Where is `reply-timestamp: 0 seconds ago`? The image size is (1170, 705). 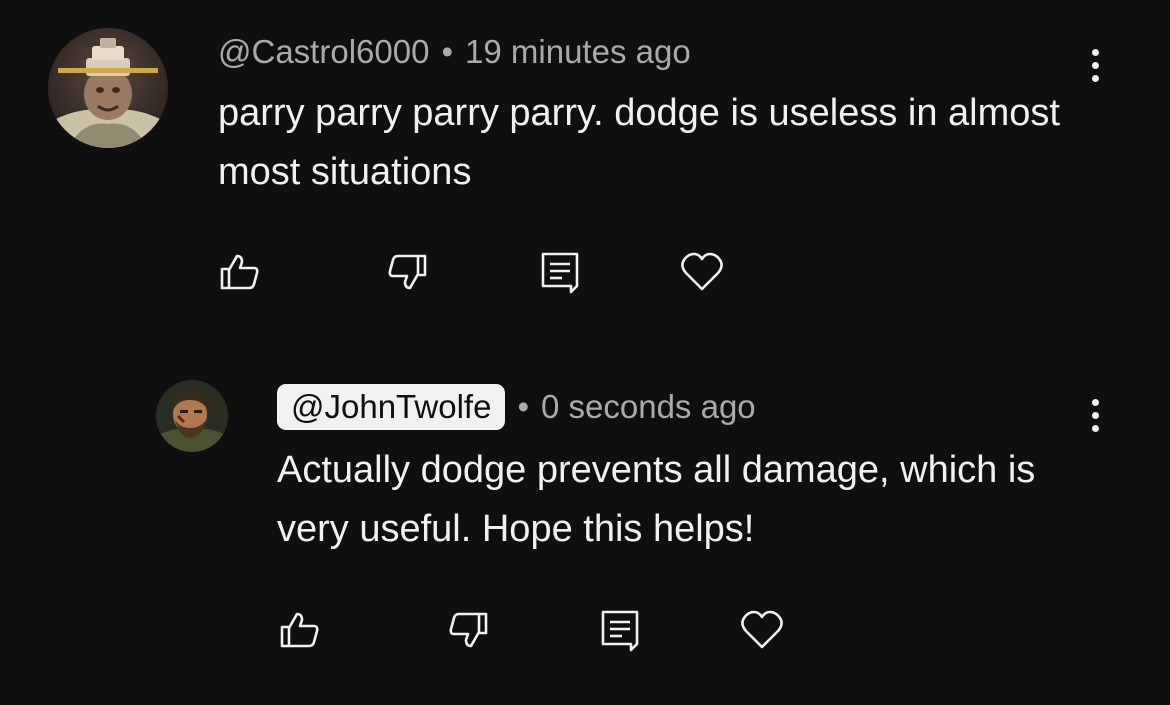
reply-timestamp: 0 seconds ago is located at coordinates (648, 406).